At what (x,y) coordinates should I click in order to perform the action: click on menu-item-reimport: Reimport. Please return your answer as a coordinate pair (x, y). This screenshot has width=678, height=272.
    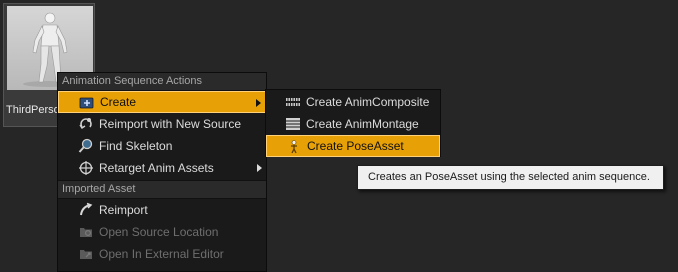
    Looking at the image, I should click on (162, 210).